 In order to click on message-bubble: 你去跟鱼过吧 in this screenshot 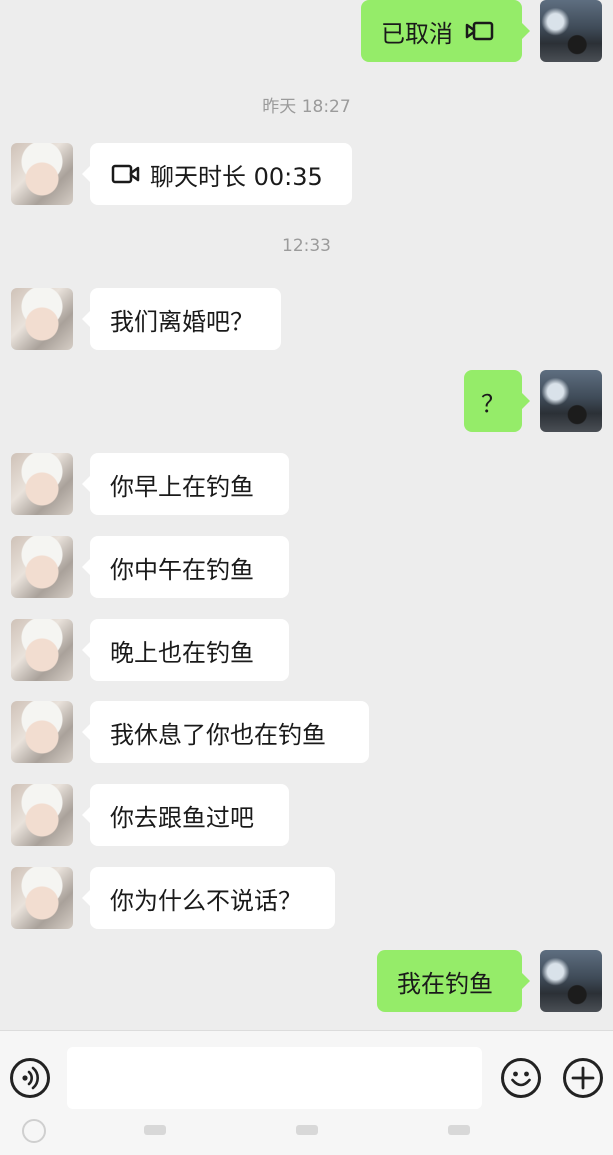, I will do `click(185, 815)`.